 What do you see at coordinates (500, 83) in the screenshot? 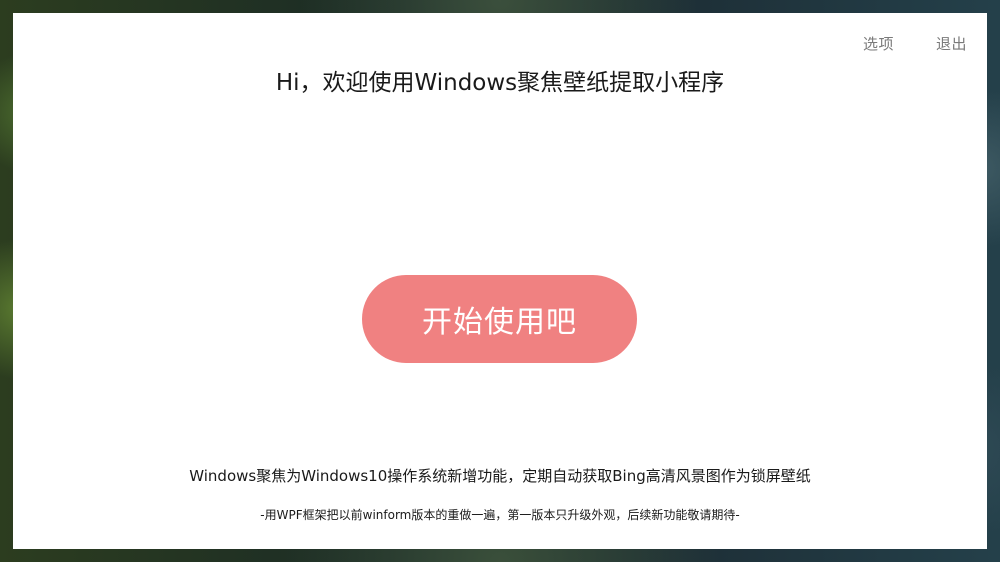
I see `page-title: Hi，欢迎使用Windows聚焦壁纸提取小程序` at bounding box center [500, 83].